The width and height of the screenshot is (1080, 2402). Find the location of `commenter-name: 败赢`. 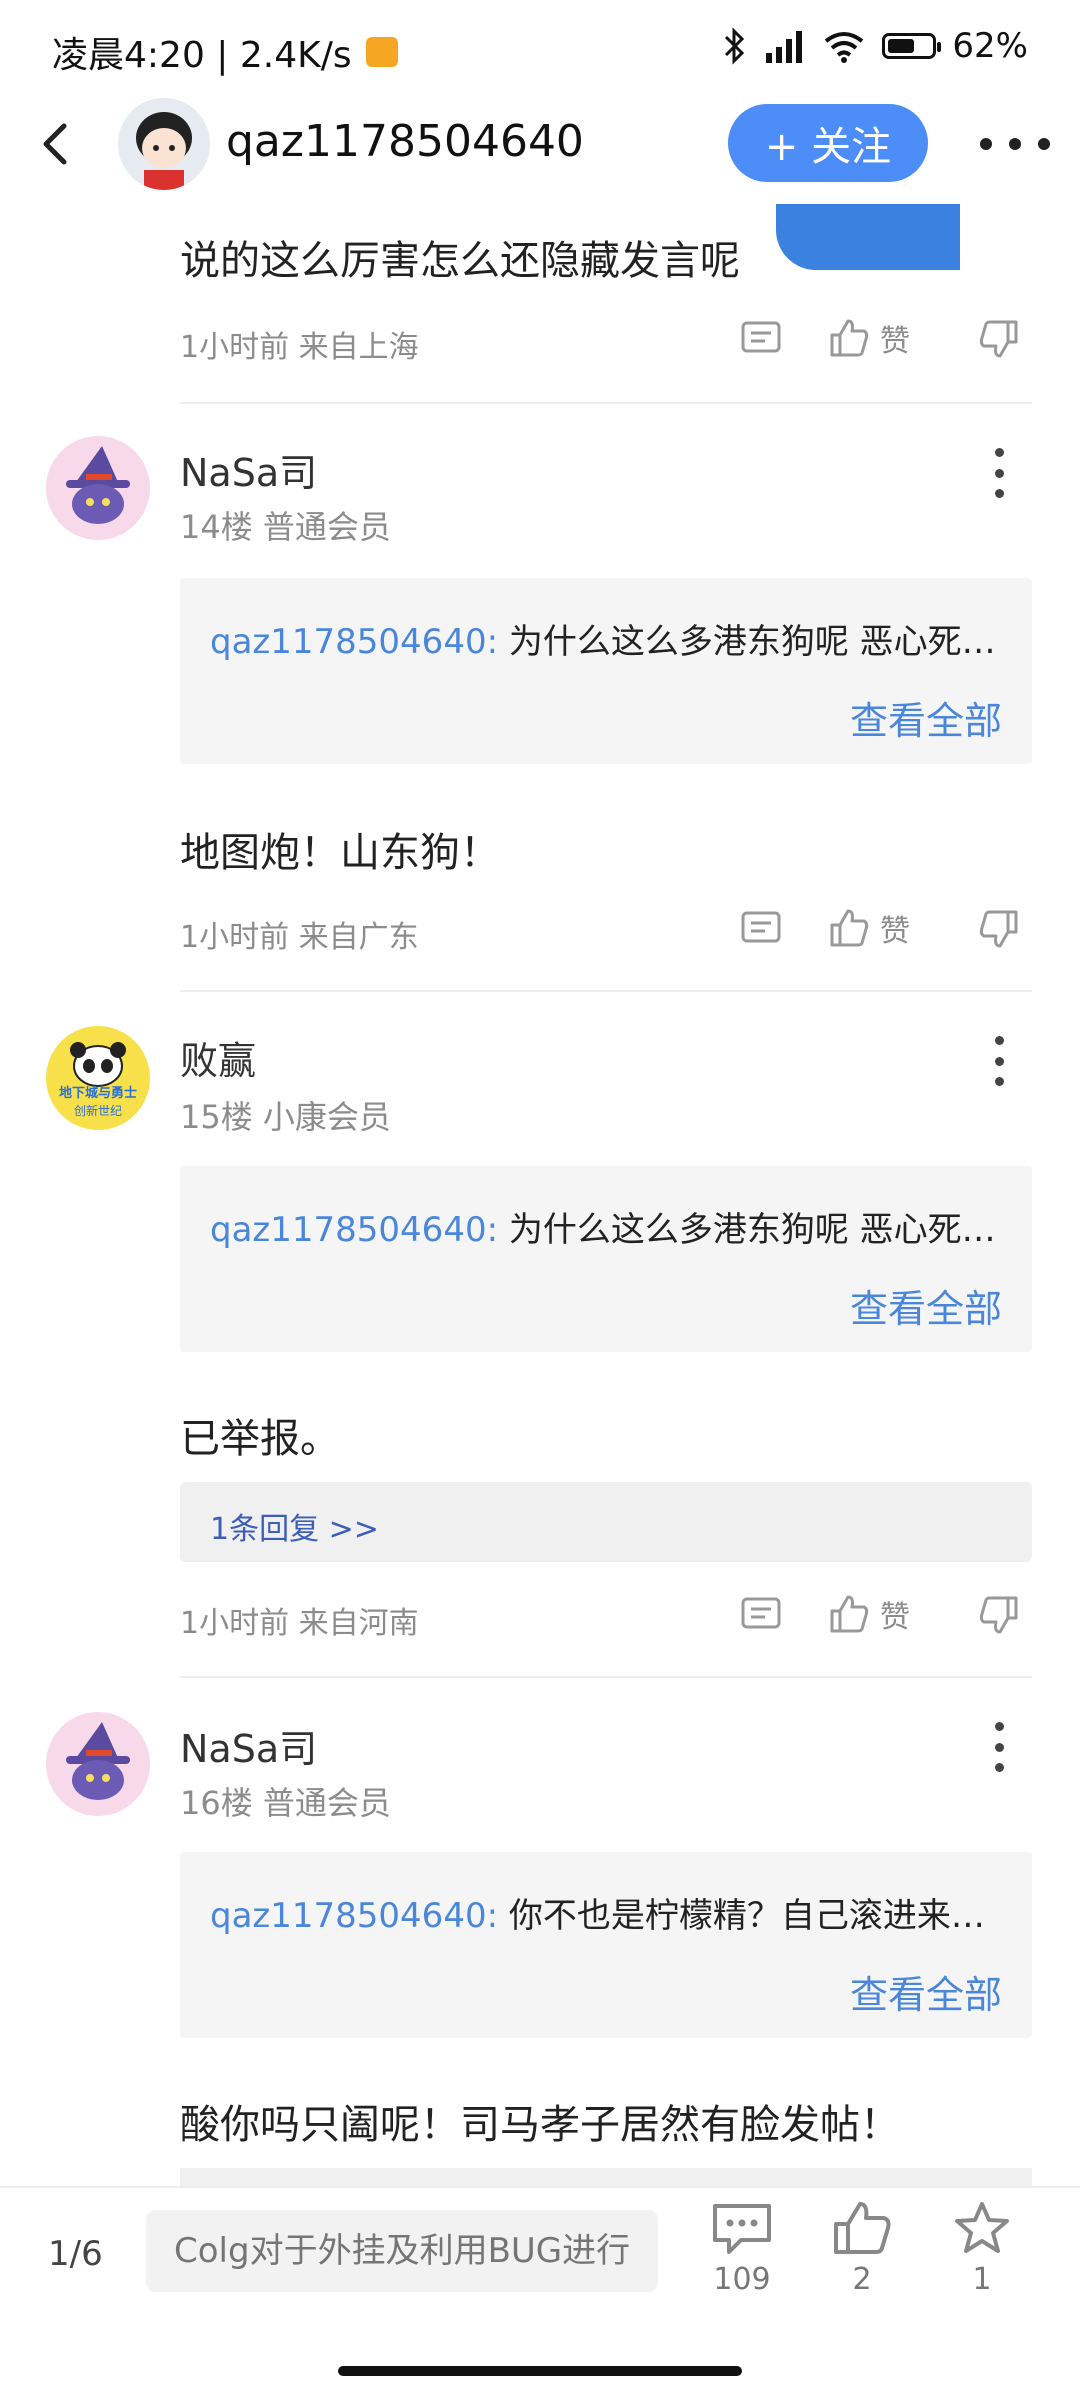

commenter-name: 败赢 is located at coordinates (218, 1057).